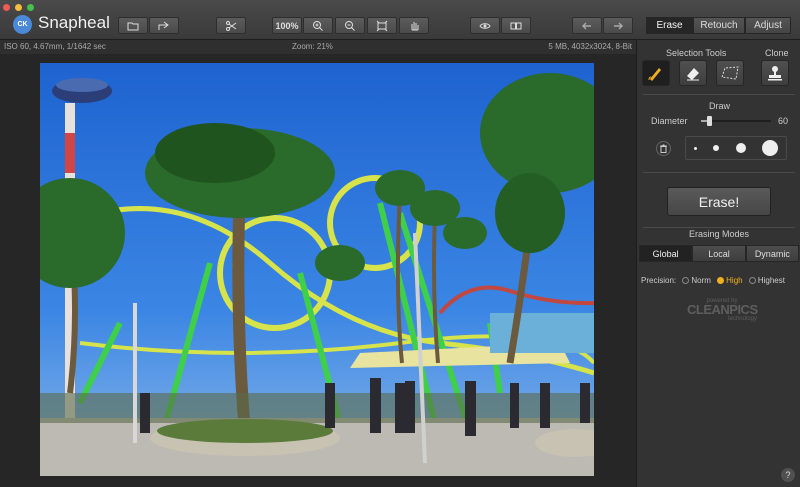  What do you see at coordinates (686, 280) in the screenshot?
I see `radio-norm` at bounding box center [686, 280].